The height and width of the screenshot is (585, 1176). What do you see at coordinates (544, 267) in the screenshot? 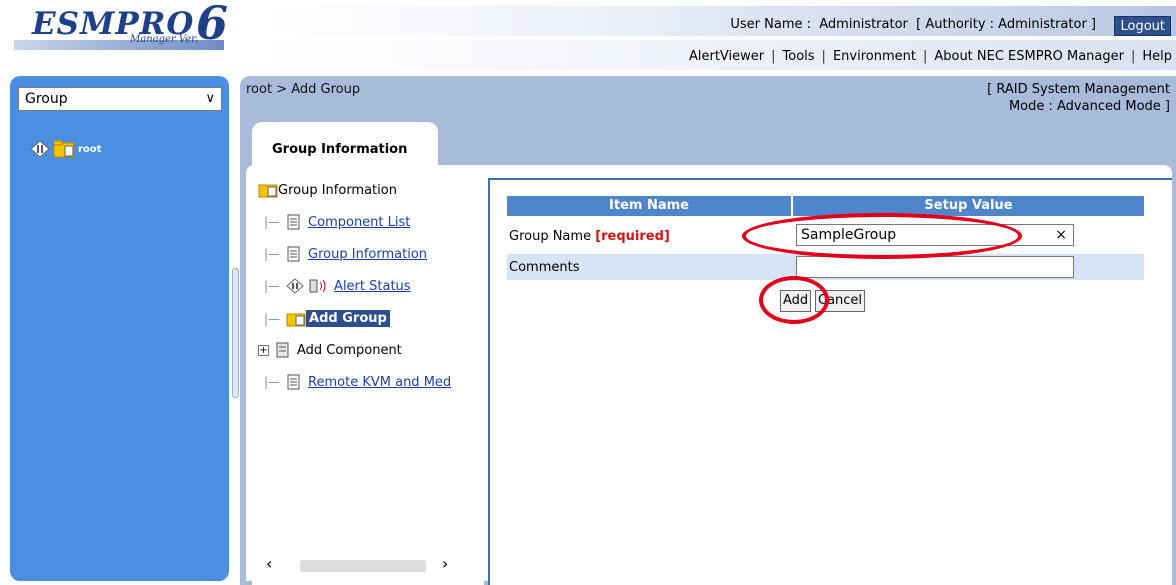
I see `comments-label: Comments` at bounding box center [544, 267].